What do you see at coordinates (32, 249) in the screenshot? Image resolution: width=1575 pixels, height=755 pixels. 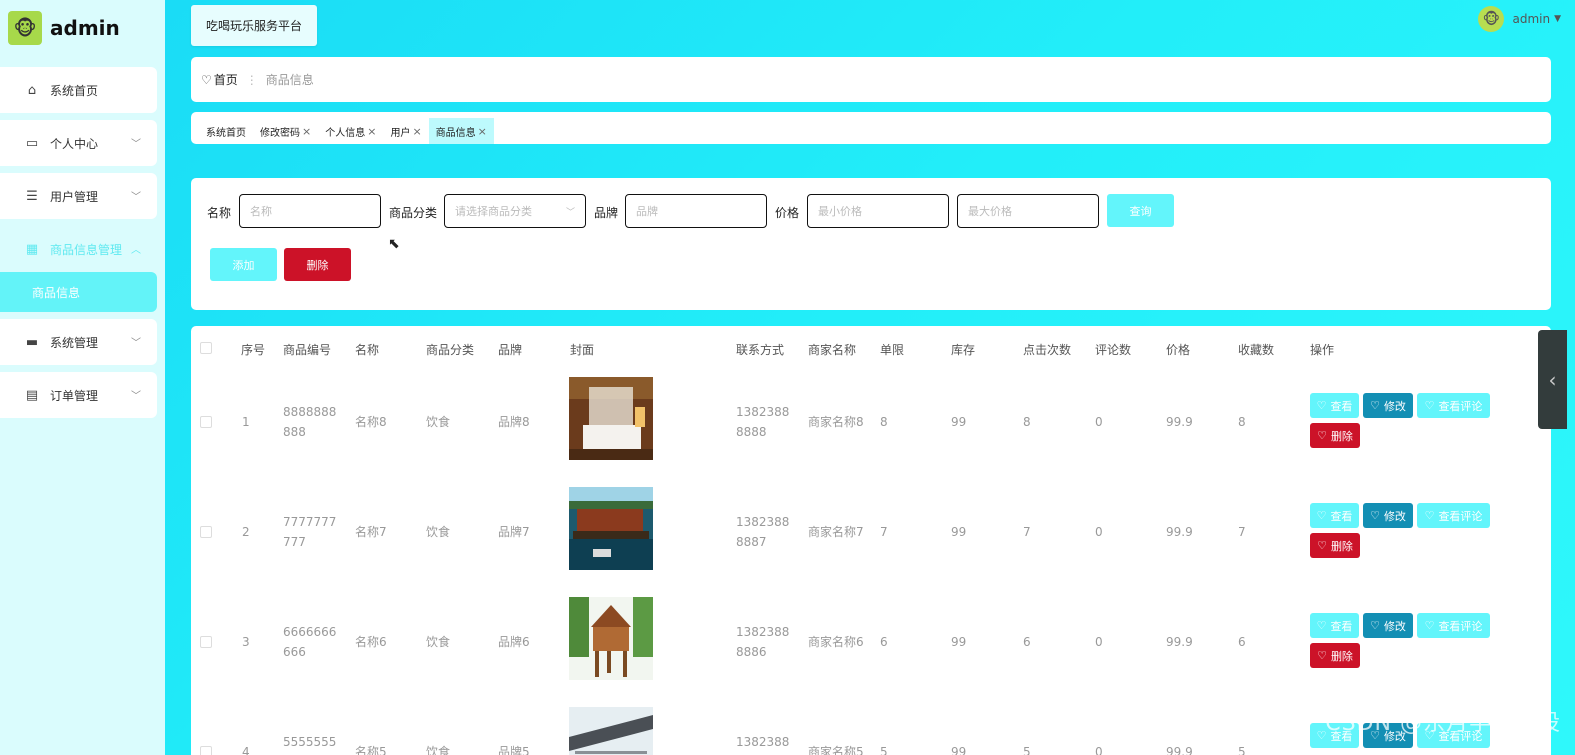 I see `grid-icon: ▦` at bounding box center [32, 249].